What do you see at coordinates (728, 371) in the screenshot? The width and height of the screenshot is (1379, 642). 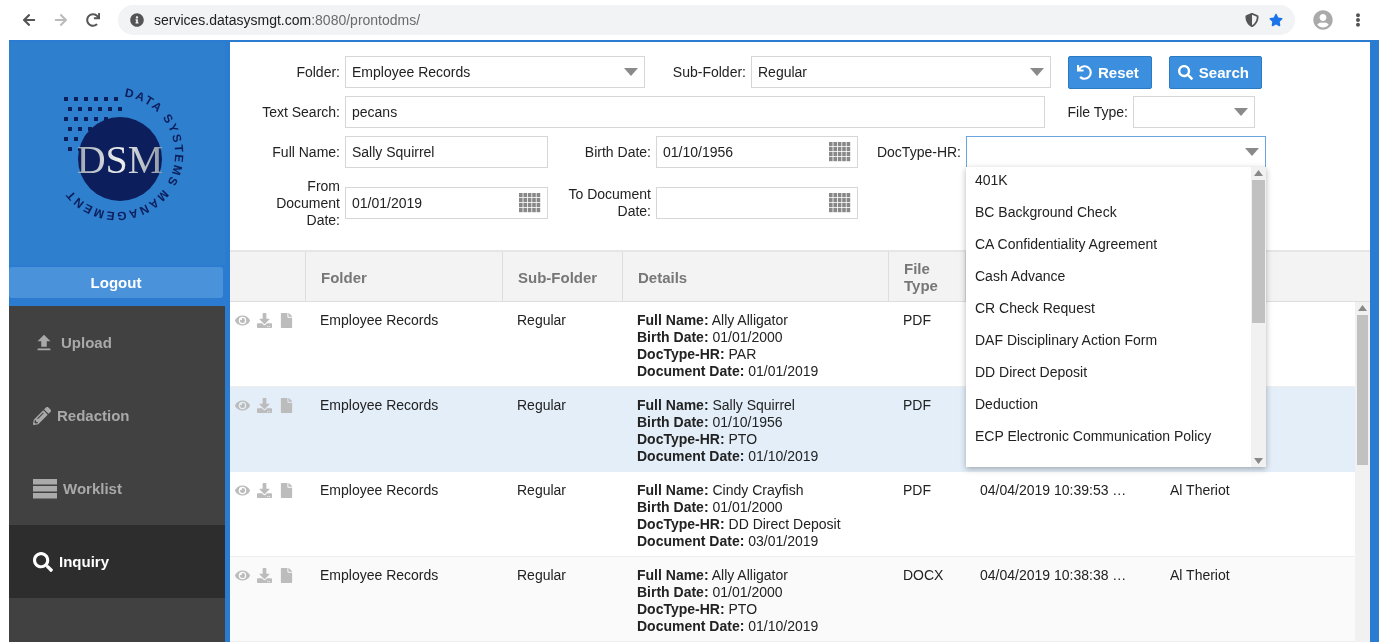 I see `detail-line: Document Date: 01/01/2019` at bounding box center [728, 371].